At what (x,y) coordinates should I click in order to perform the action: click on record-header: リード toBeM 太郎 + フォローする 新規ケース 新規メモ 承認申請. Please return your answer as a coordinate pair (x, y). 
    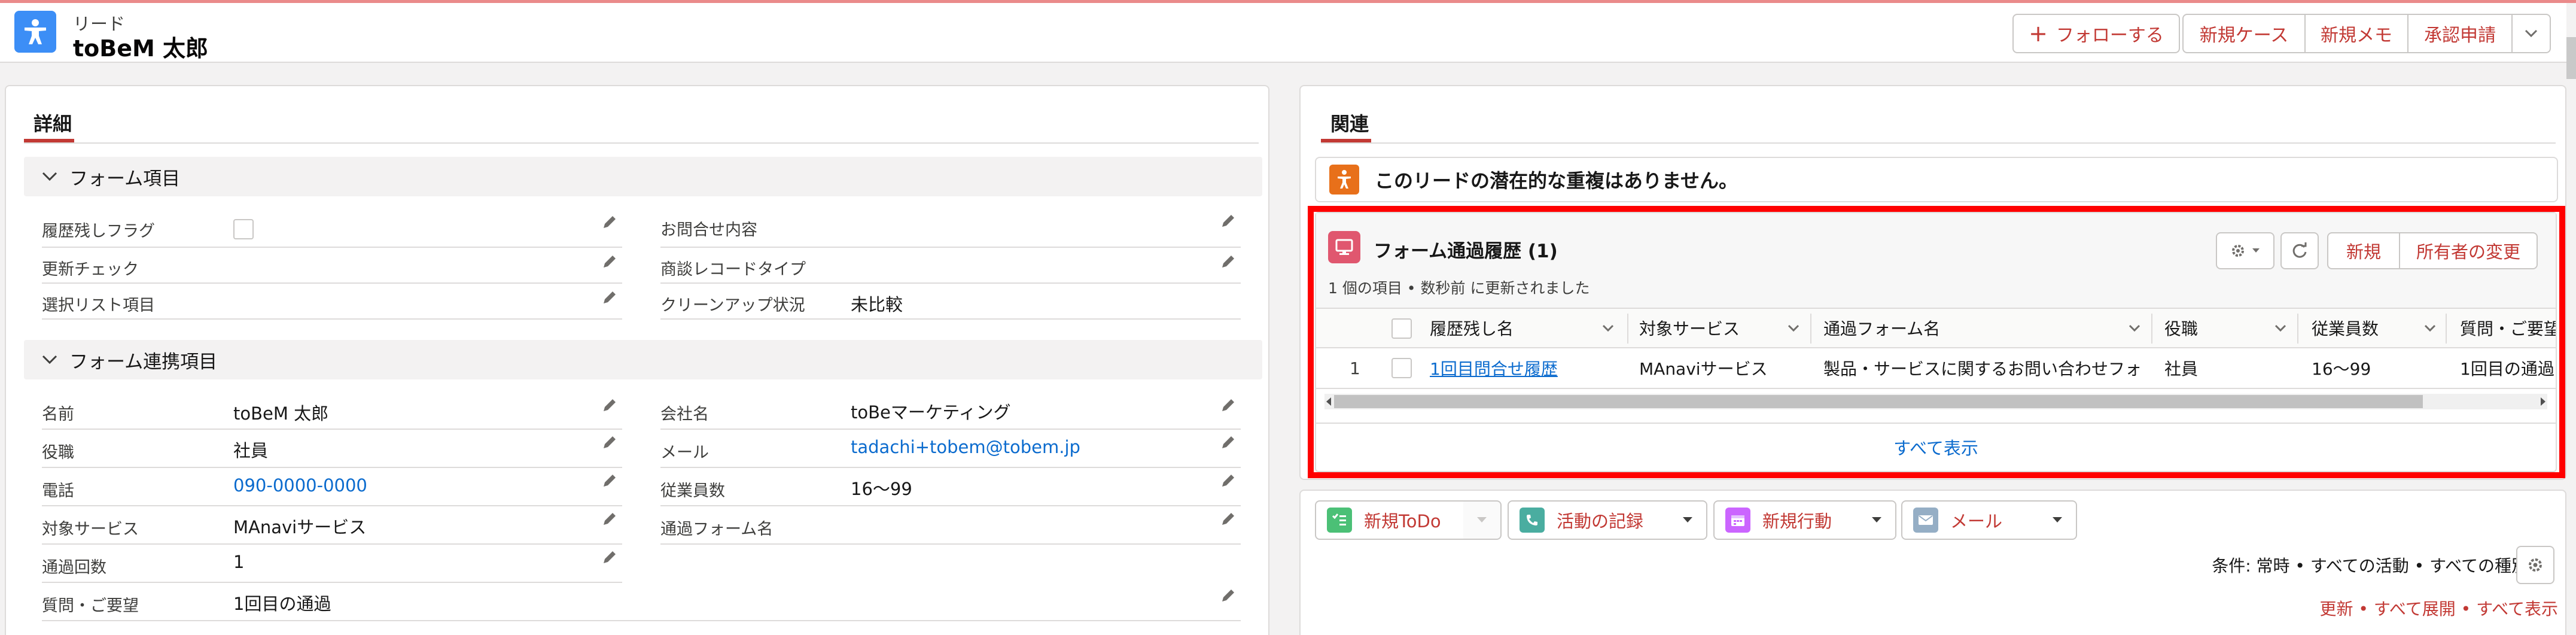
    Looking at the image, I should click on (1283, 33).